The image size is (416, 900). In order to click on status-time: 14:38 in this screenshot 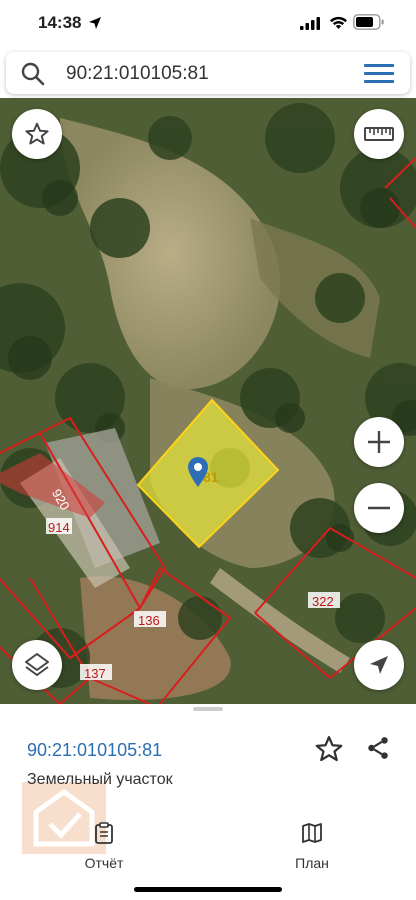, I will do `click(60, 22)`.